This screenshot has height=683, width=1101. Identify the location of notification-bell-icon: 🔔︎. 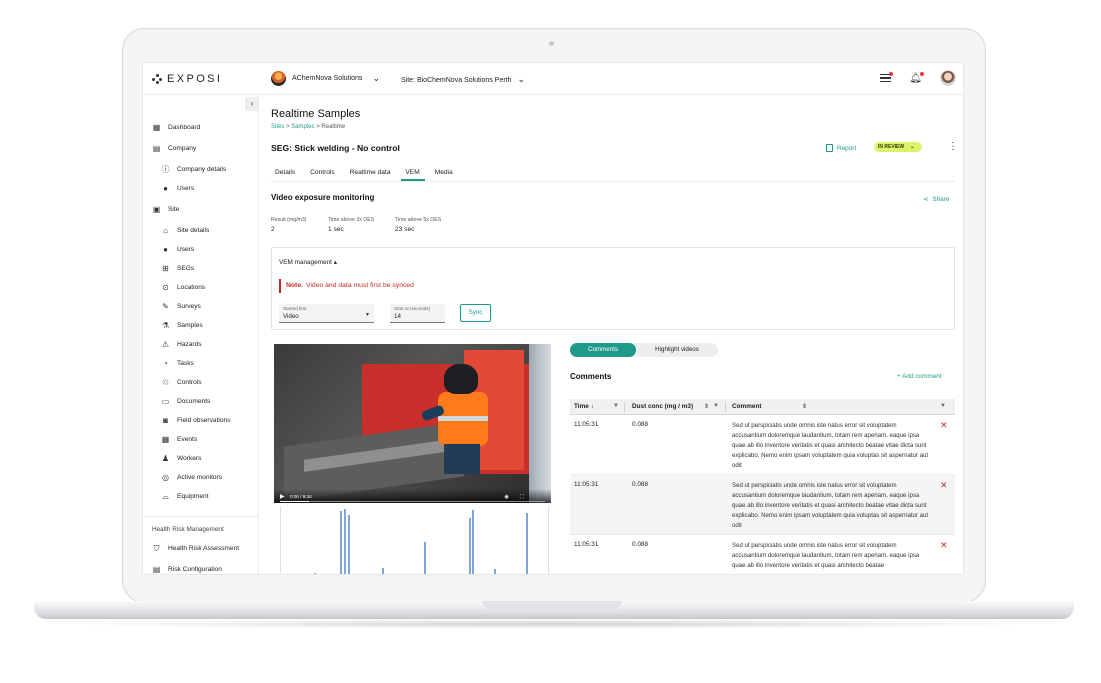
(916, 77).